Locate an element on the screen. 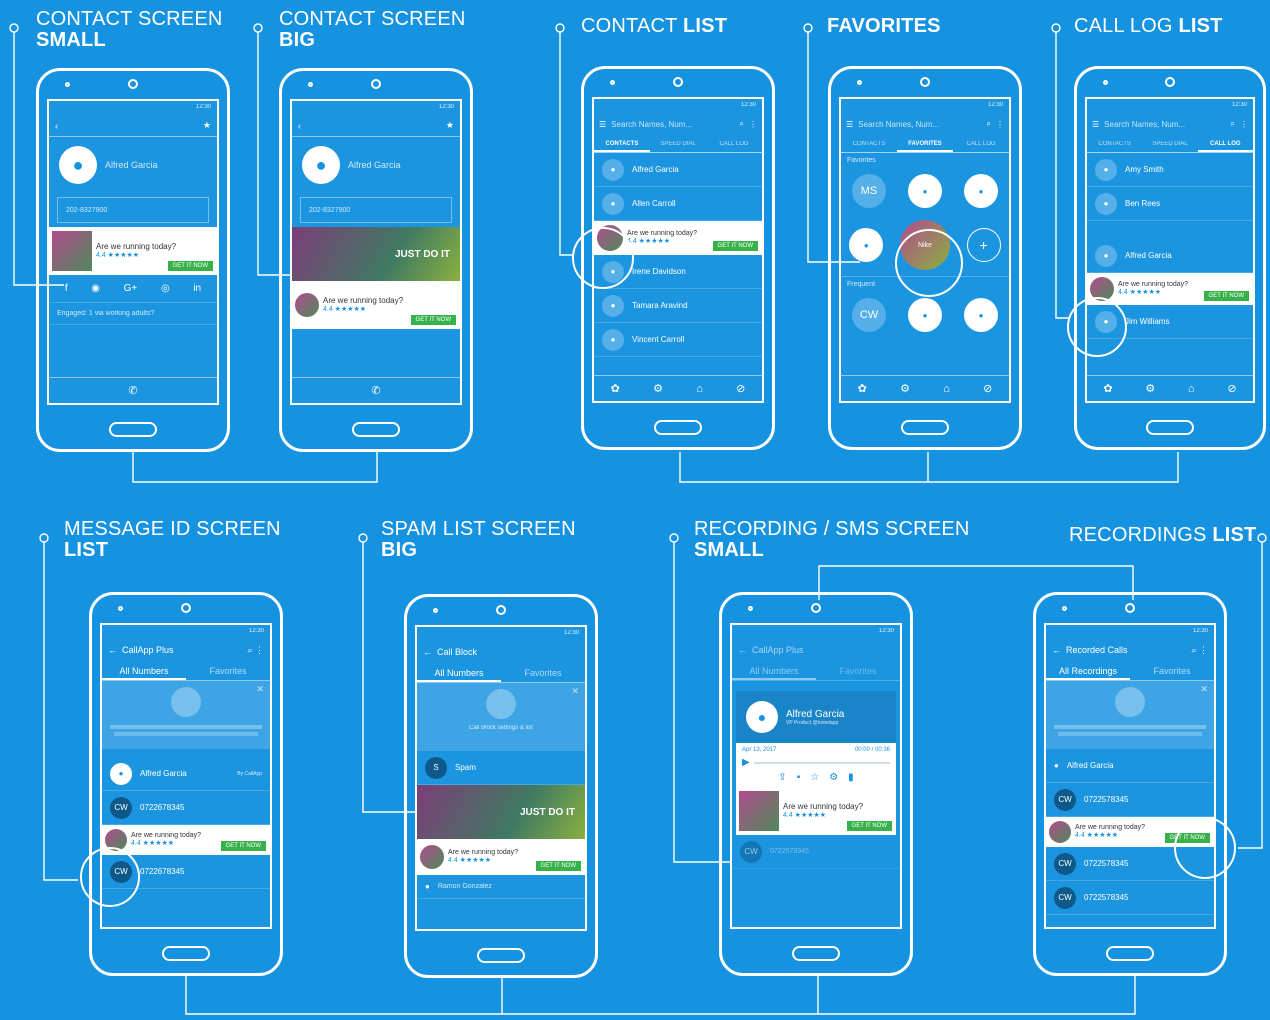 The height and width of the screenshot is (1020, 1270). share-icon: ⇪ is located at coordinates (782, 777).